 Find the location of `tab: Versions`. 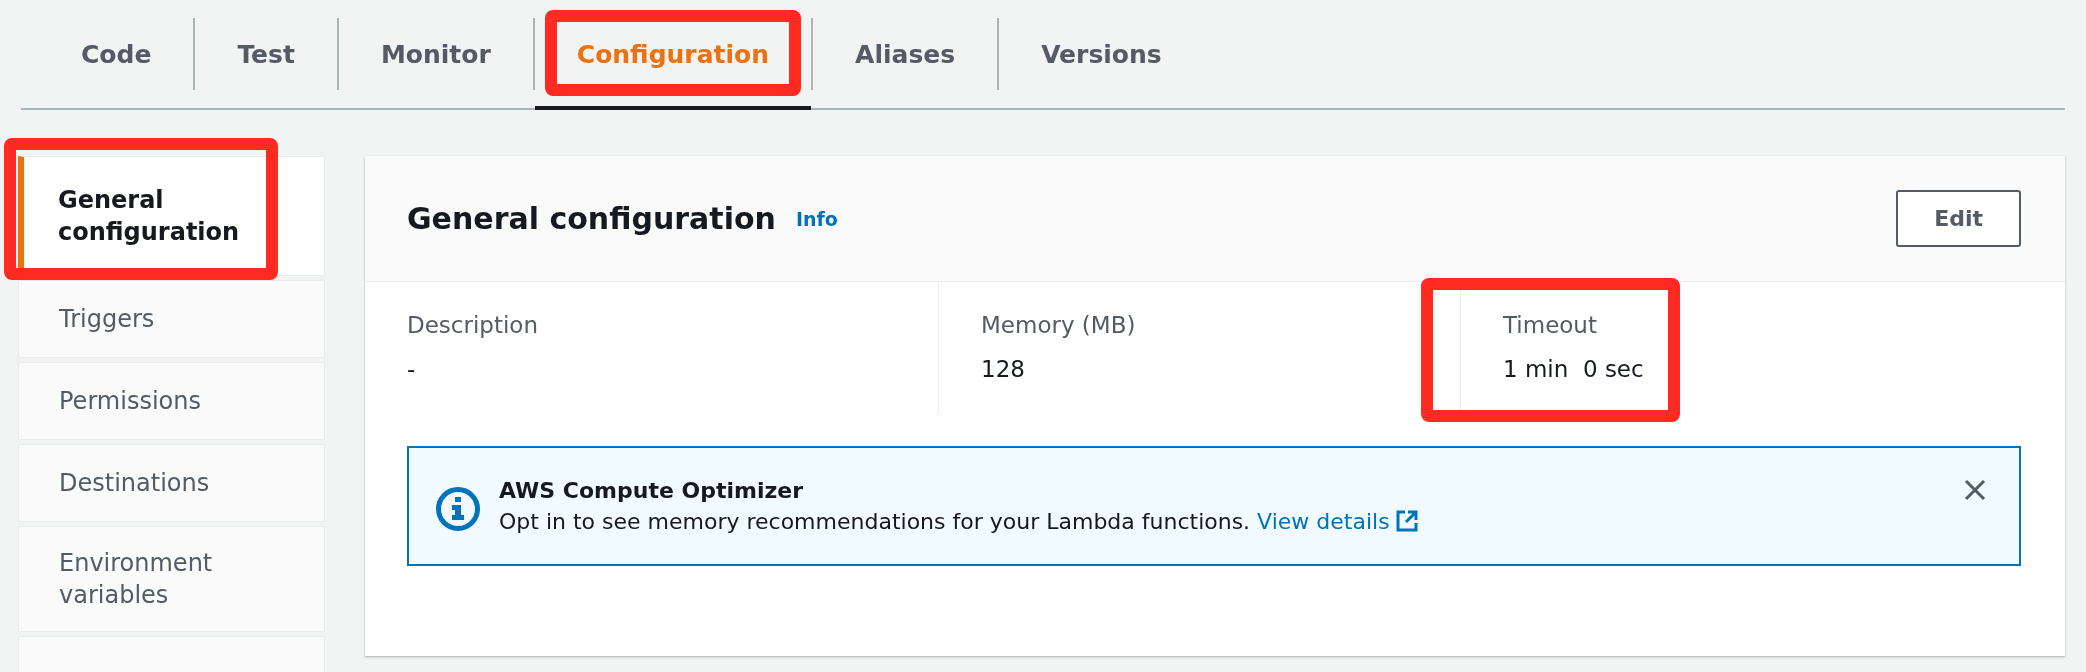

tab: Versions is located at coordinates (1101, 54).